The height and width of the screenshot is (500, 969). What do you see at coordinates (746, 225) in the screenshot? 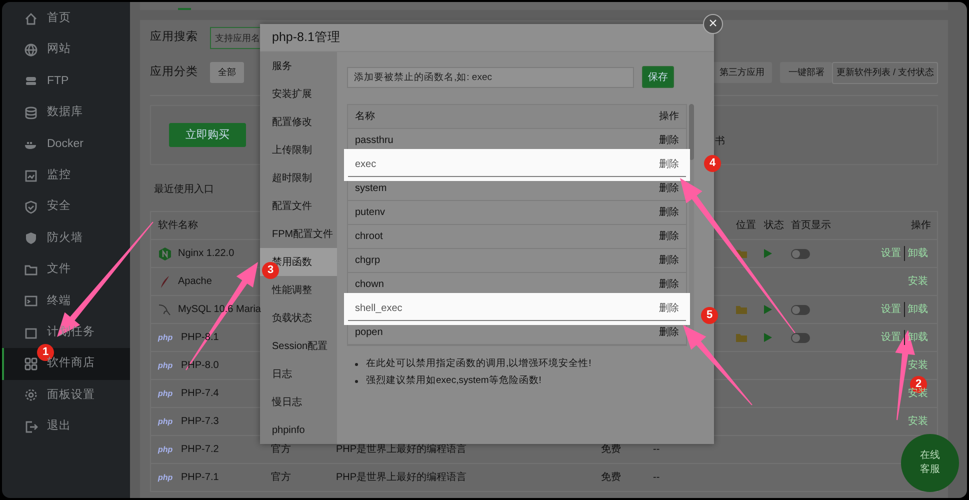
I see `column-header: 位置` at bounding box center [746, 225].